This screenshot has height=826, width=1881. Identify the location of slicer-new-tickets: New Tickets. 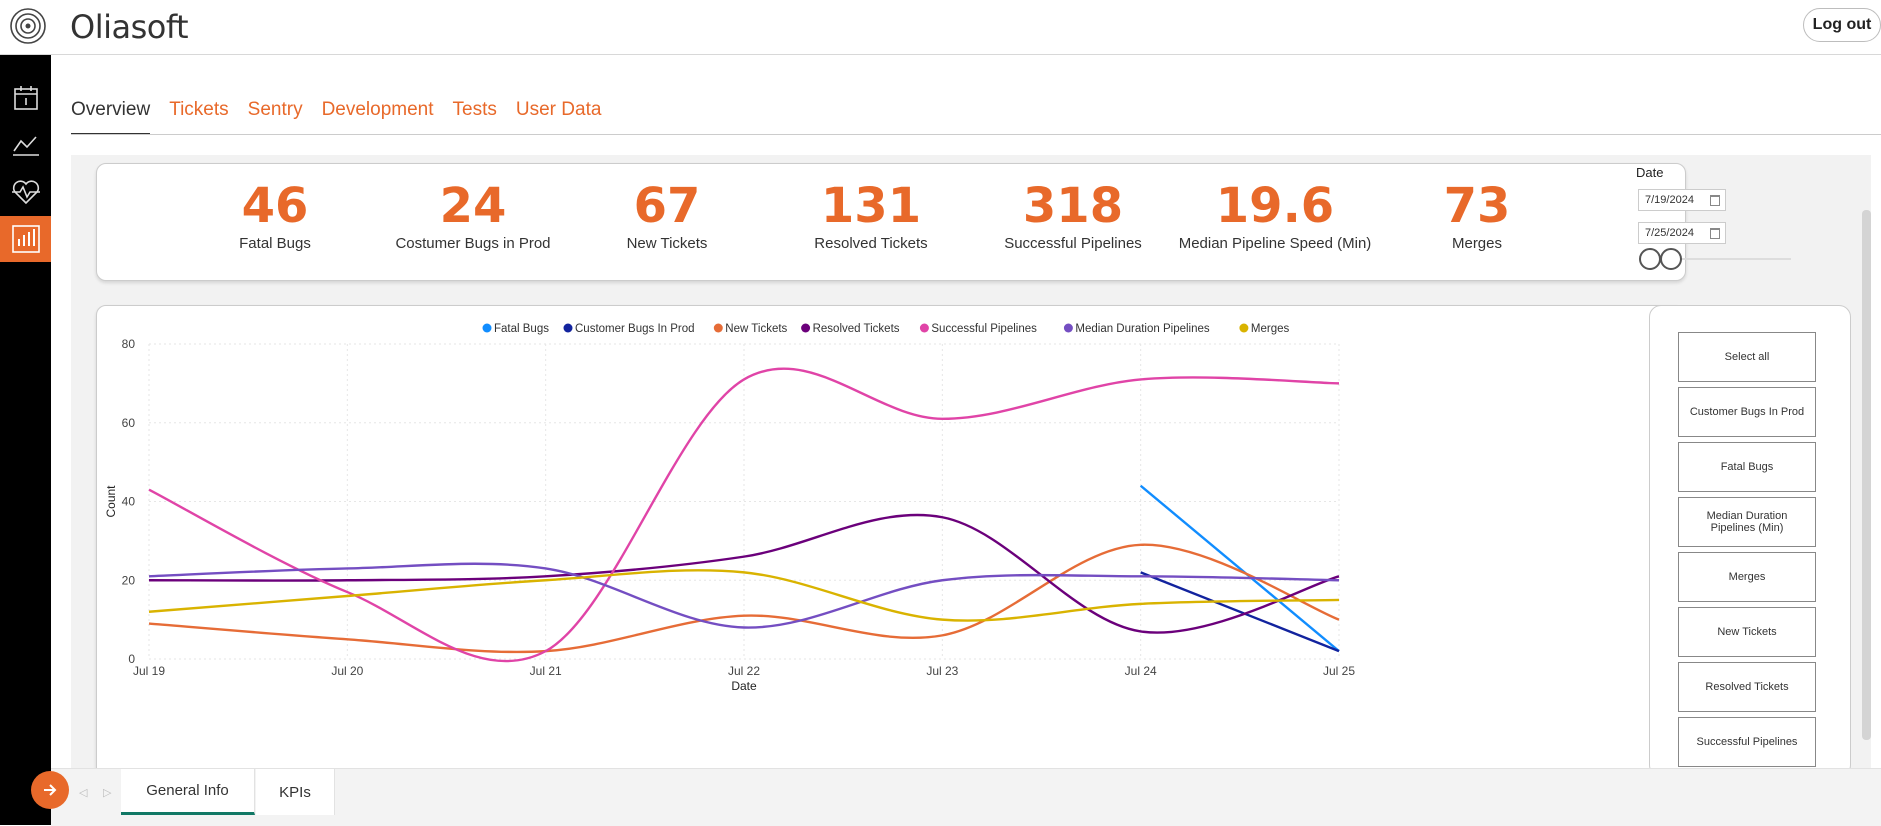
(1747, 632).